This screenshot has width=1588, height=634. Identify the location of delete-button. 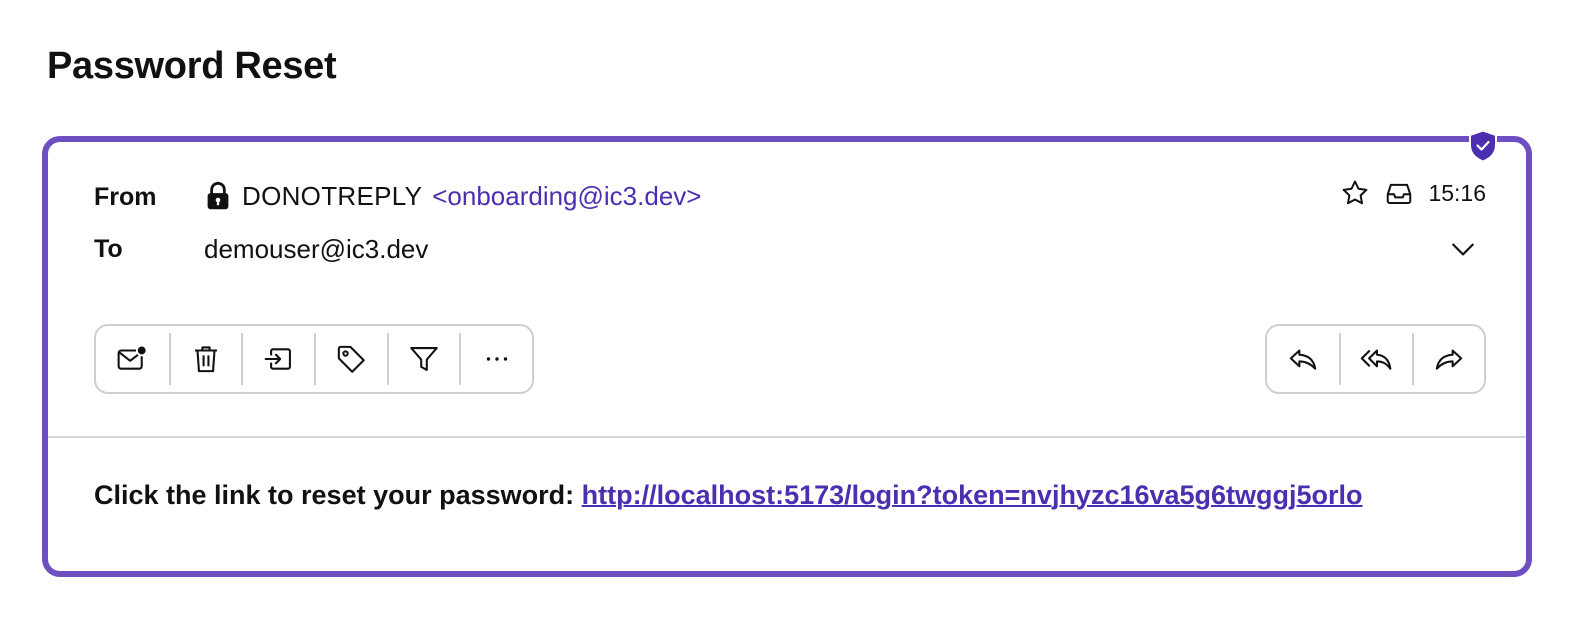
(205, 359).